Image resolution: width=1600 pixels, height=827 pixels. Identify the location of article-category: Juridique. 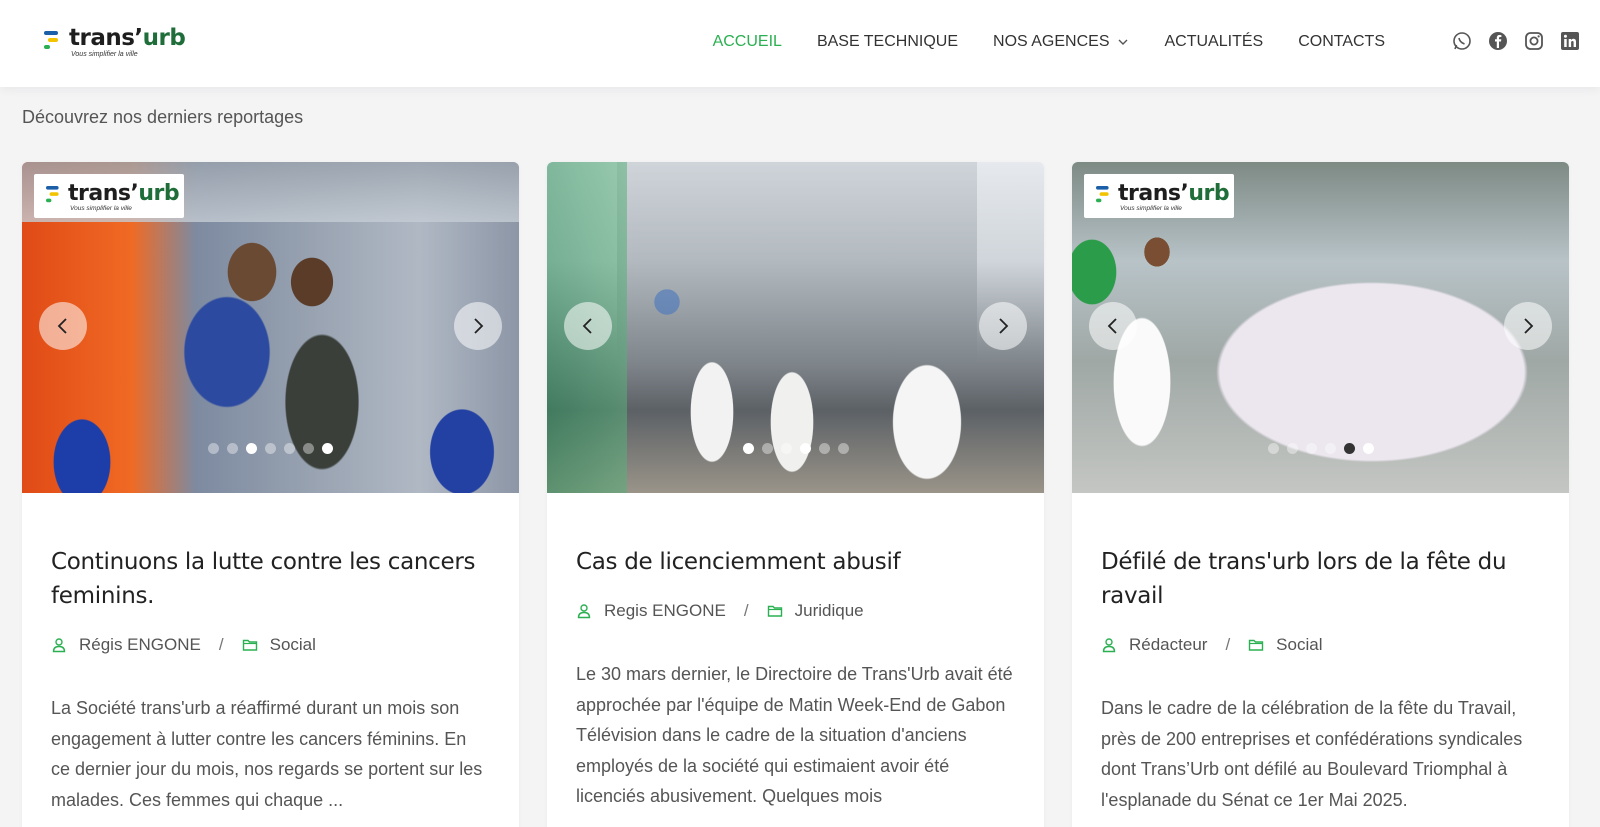
(829, 611).